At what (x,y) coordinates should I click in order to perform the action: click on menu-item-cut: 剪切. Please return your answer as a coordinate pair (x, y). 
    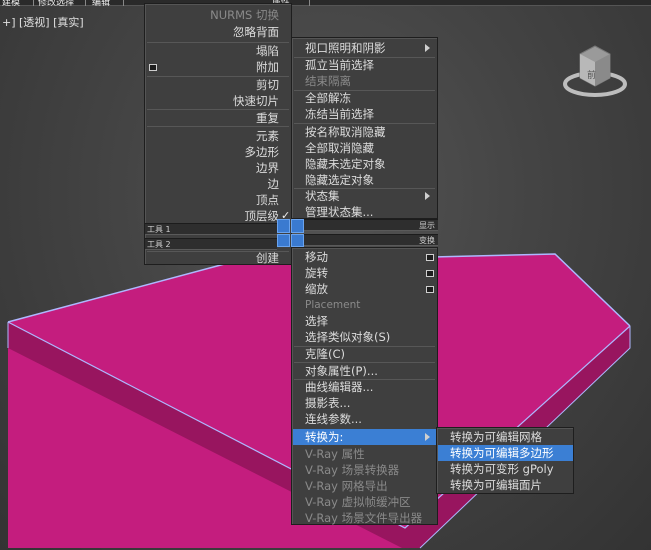
    Looking at the image, I should click on (212, 85).